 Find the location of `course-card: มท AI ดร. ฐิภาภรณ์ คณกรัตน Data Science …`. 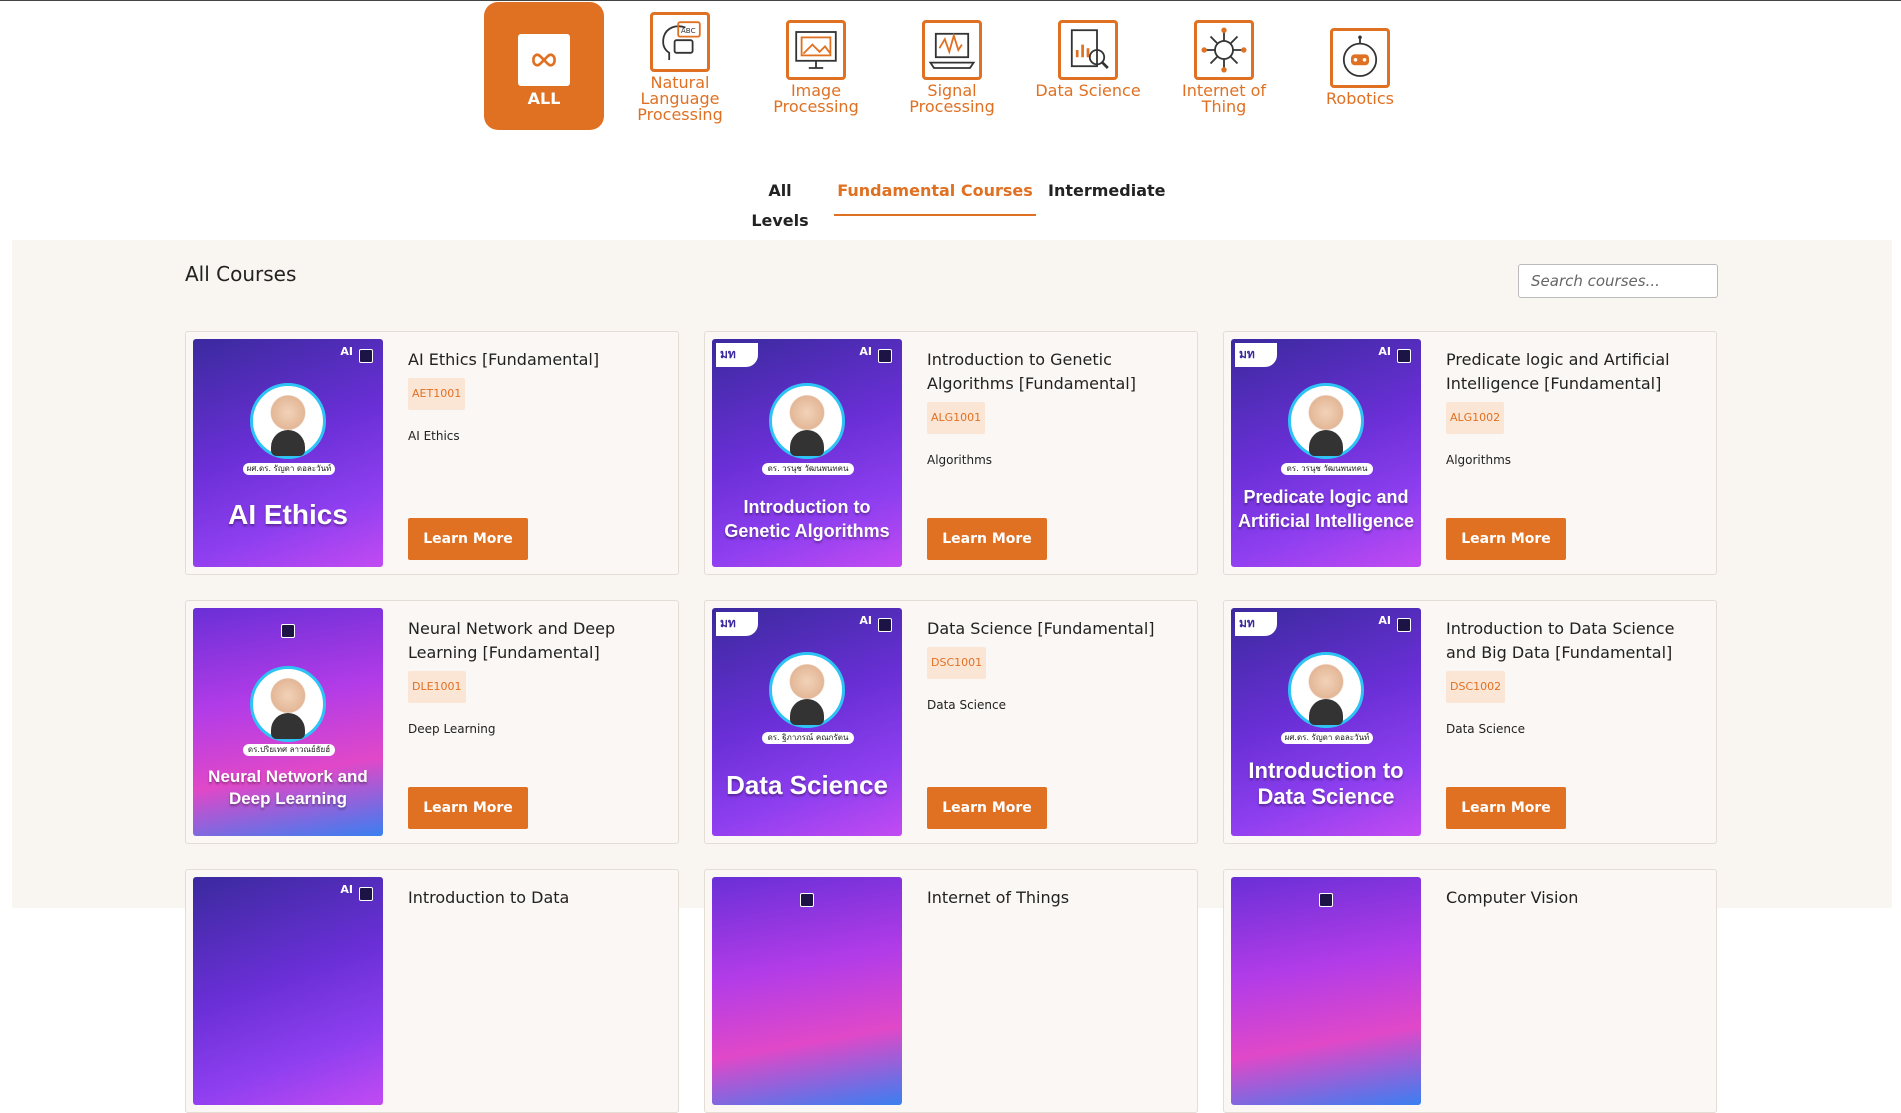

course-card: มท AI ดร. ฐิภาภรณ์ คณกรัตน Data Science … is located at coordinates (951, 722).